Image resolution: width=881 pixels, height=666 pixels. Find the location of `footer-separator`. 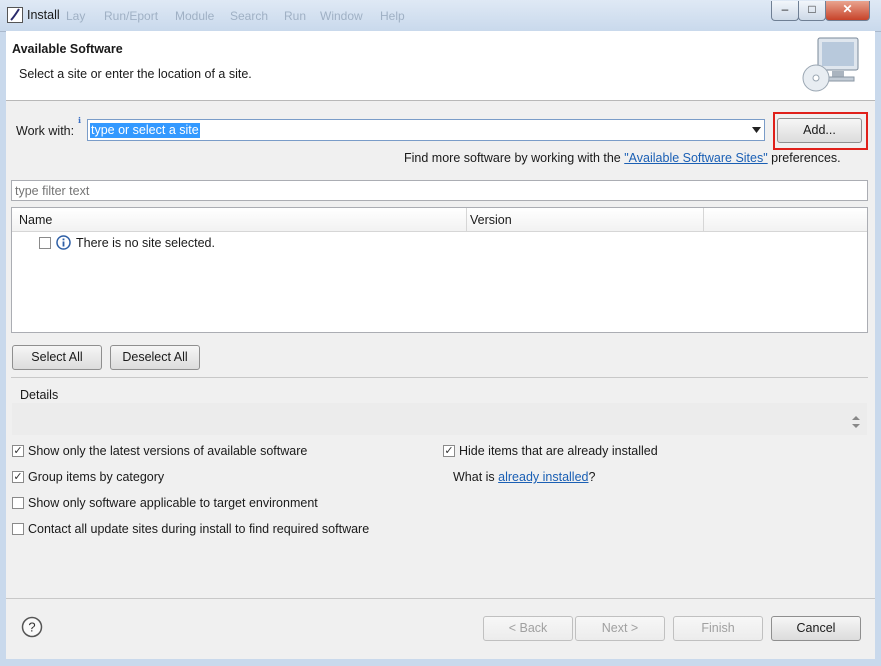

footer-separator is located at coordinates (440, 598).